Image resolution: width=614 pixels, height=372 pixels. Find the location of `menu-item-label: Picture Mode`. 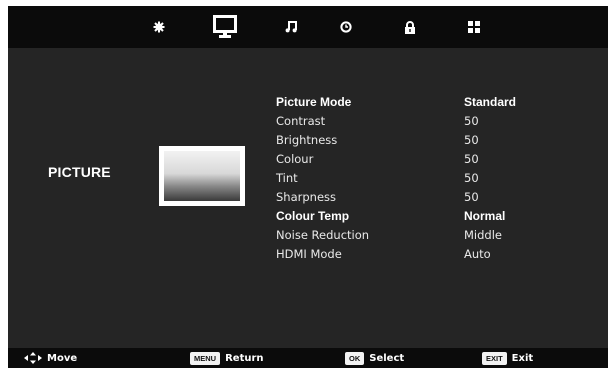

menu-item-label: Picture Mode is located at coordinates (314, 101).